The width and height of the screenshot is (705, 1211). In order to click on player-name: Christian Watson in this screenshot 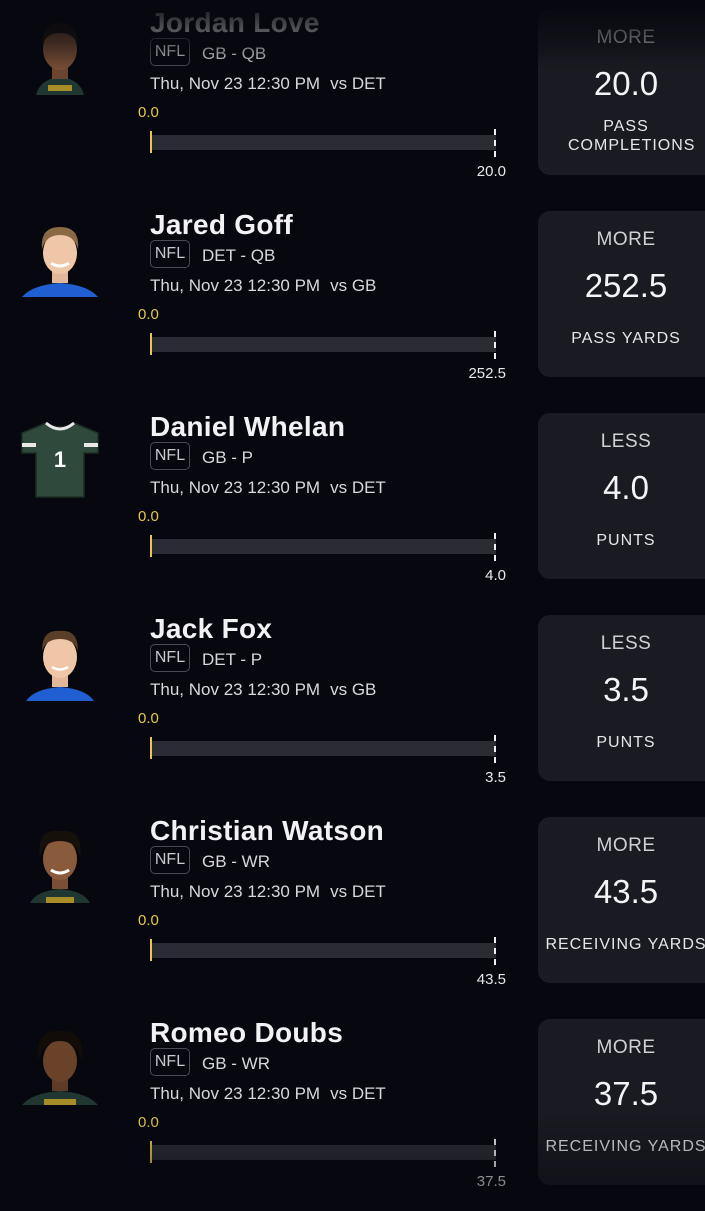, I will do `click(267, 830)`.